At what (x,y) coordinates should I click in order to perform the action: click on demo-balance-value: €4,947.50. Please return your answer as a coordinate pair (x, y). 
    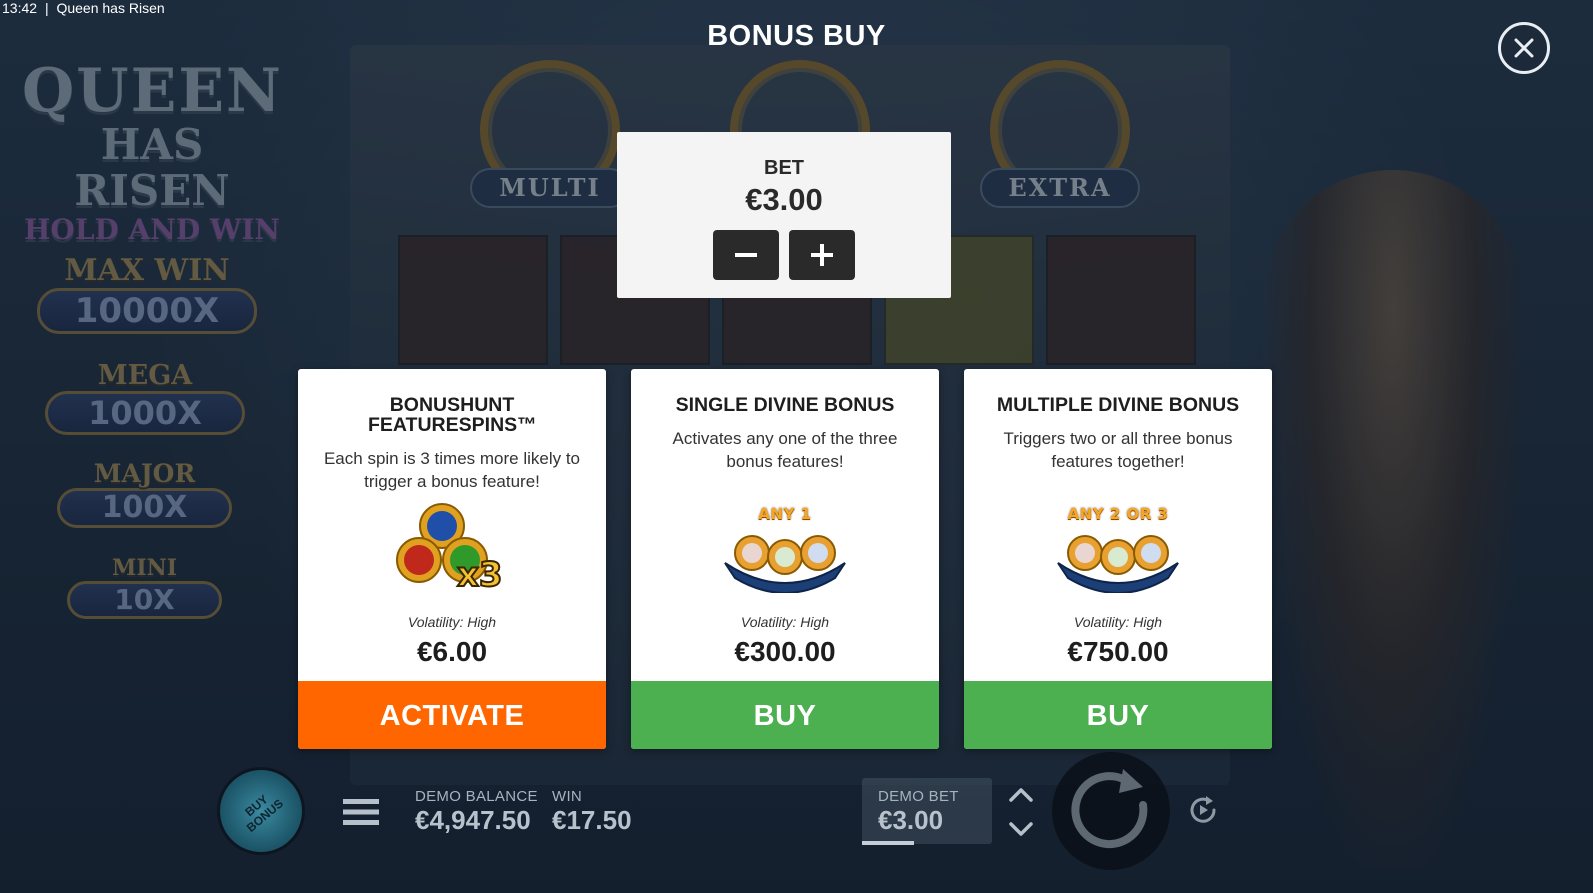
    Looking at the image, I should click on (473, 820).